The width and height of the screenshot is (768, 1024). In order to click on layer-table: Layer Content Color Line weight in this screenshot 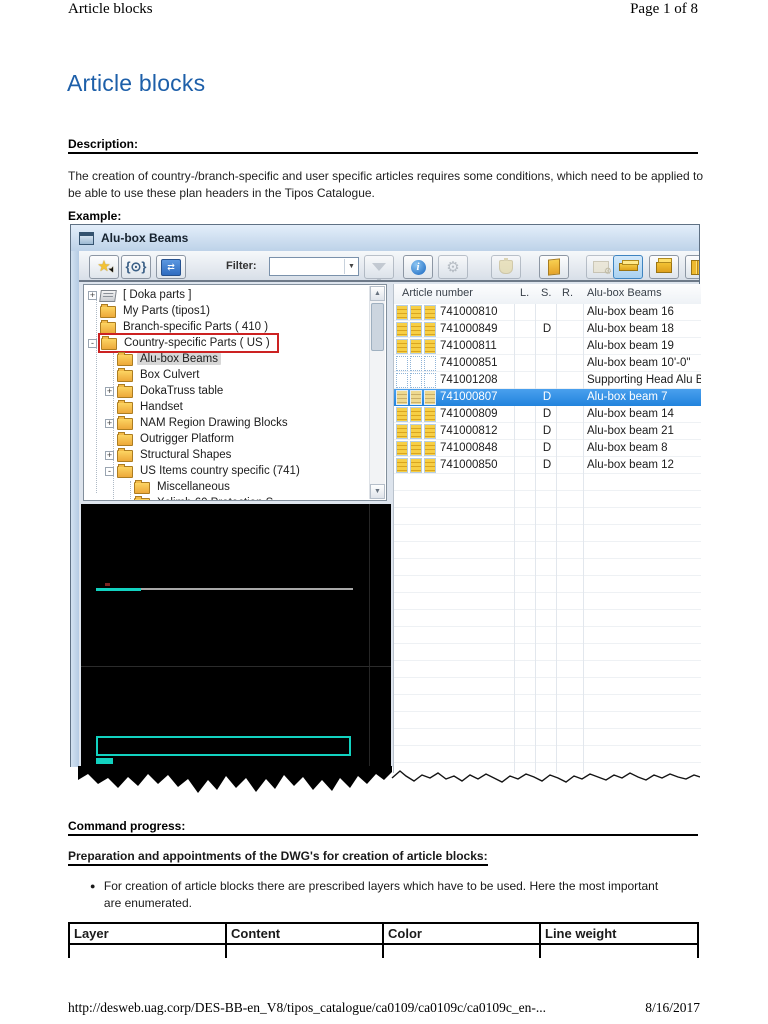, I will do `click(383, 940)`.